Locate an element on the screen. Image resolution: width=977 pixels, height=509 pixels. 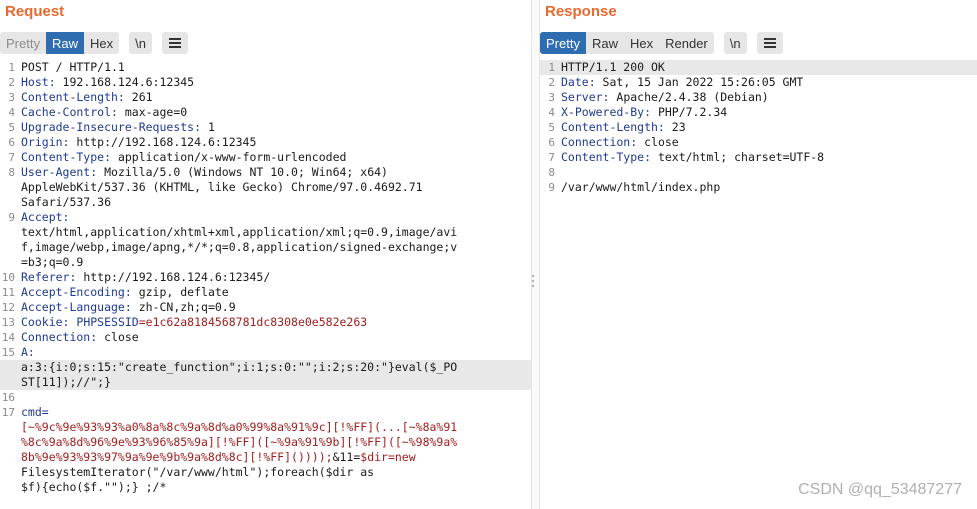
header-name: Host: is located at coordinates (38, 82).